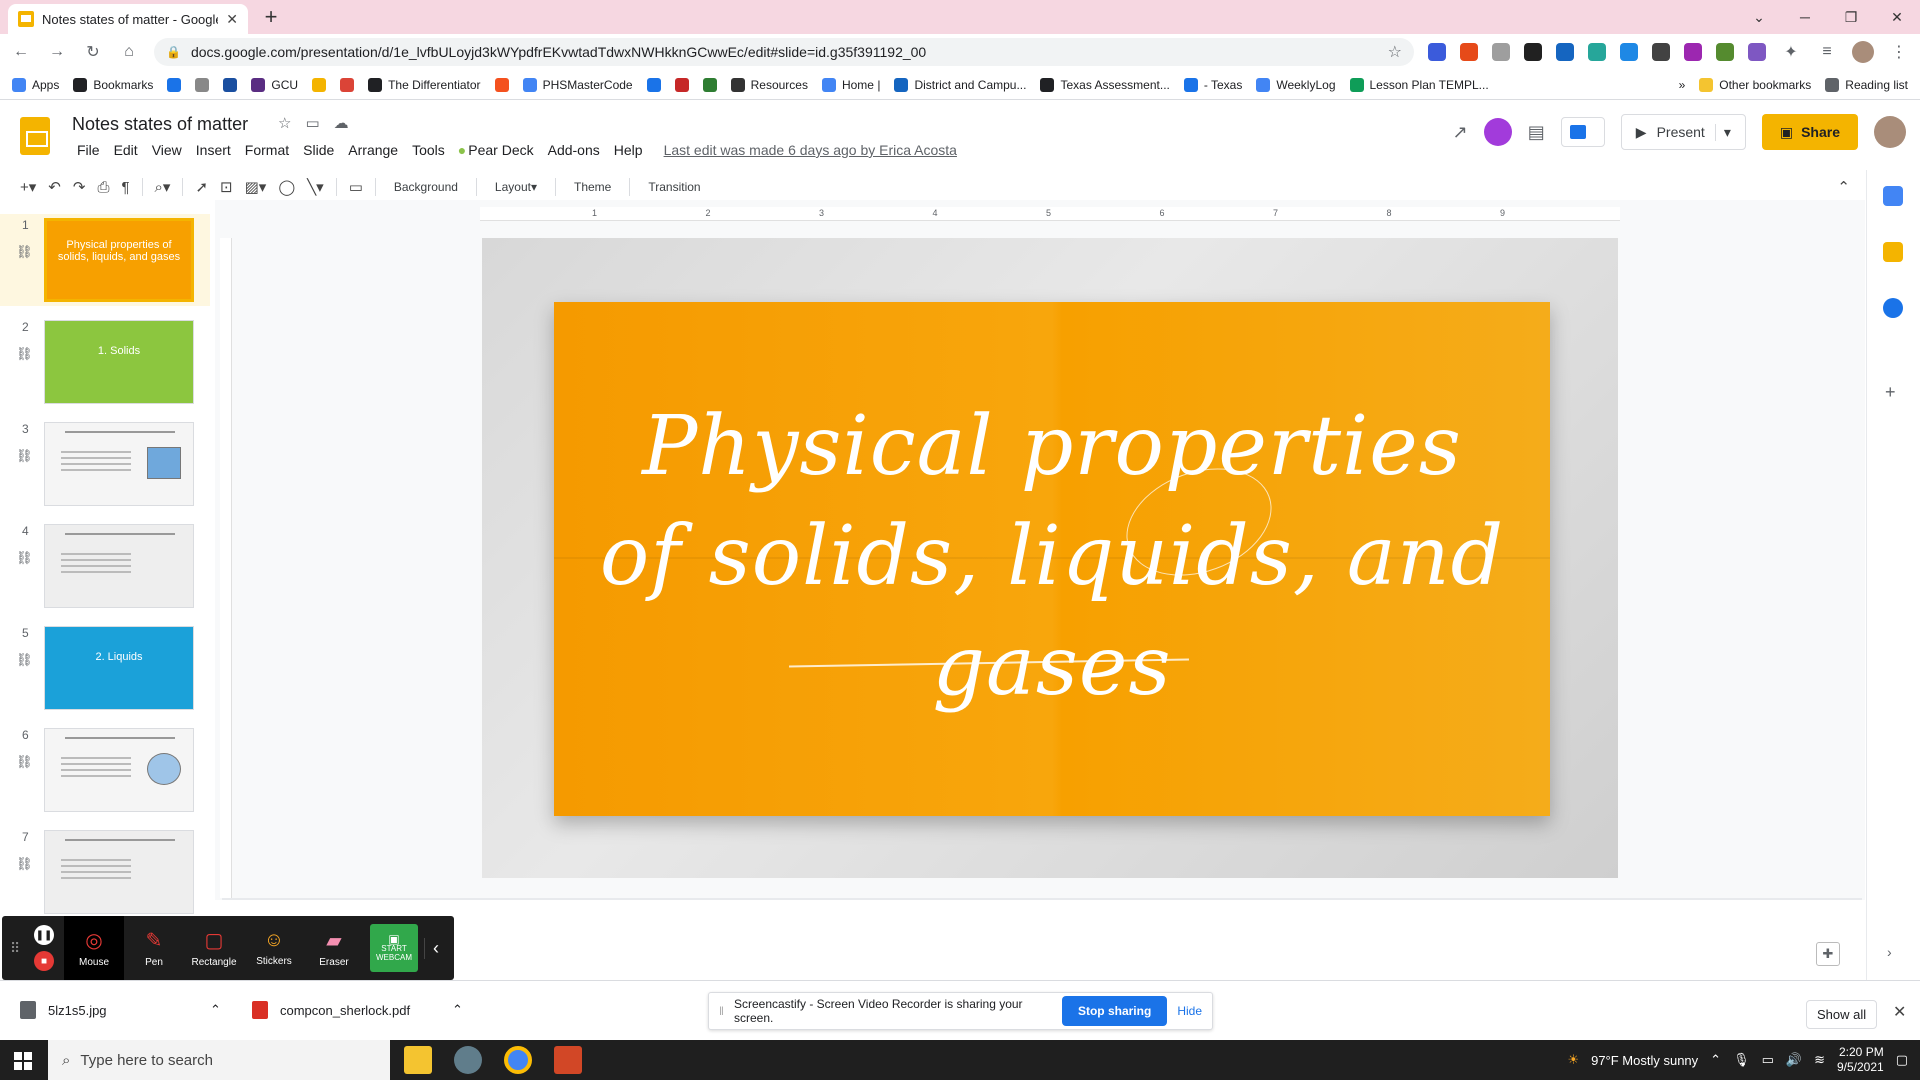 The image size is (1920, 1080). Describe the element at coordinates (284, 123) in the screenshot. I see `star-icon: ☆` at that location.